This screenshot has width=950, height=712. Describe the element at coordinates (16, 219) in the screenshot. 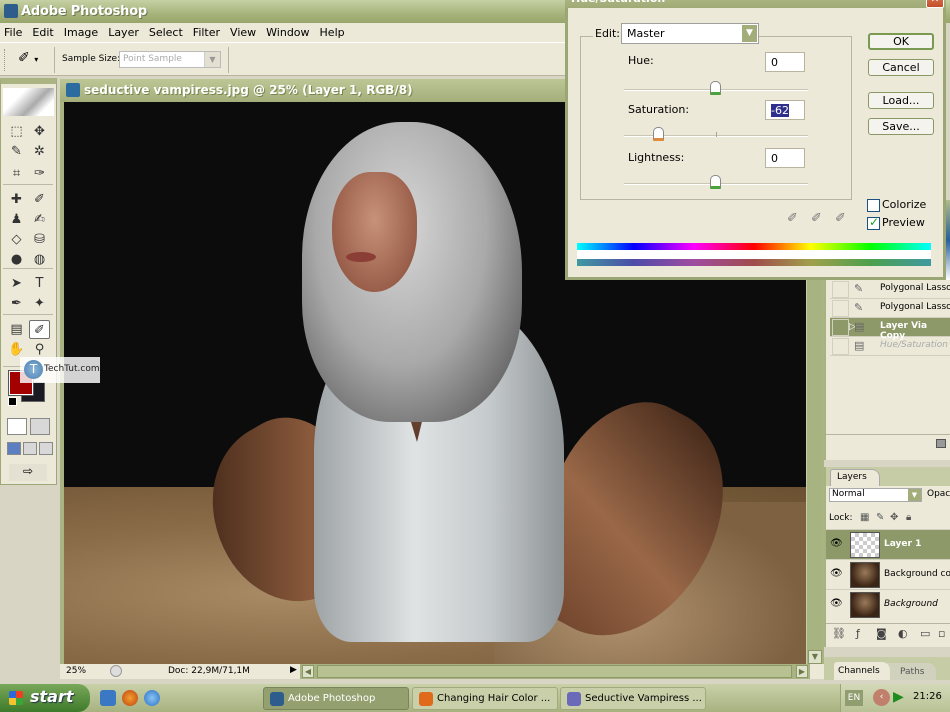

I see `tool-clone-stamp: ♟` at that location.